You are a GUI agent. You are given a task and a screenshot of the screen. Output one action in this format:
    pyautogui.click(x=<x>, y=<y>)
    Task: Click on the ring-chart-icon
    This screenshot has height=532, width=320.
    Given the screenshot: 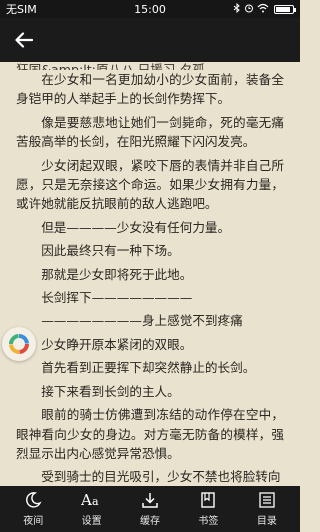 What is the action you would take?
    pyautogui.click(x=19, y=344)
    